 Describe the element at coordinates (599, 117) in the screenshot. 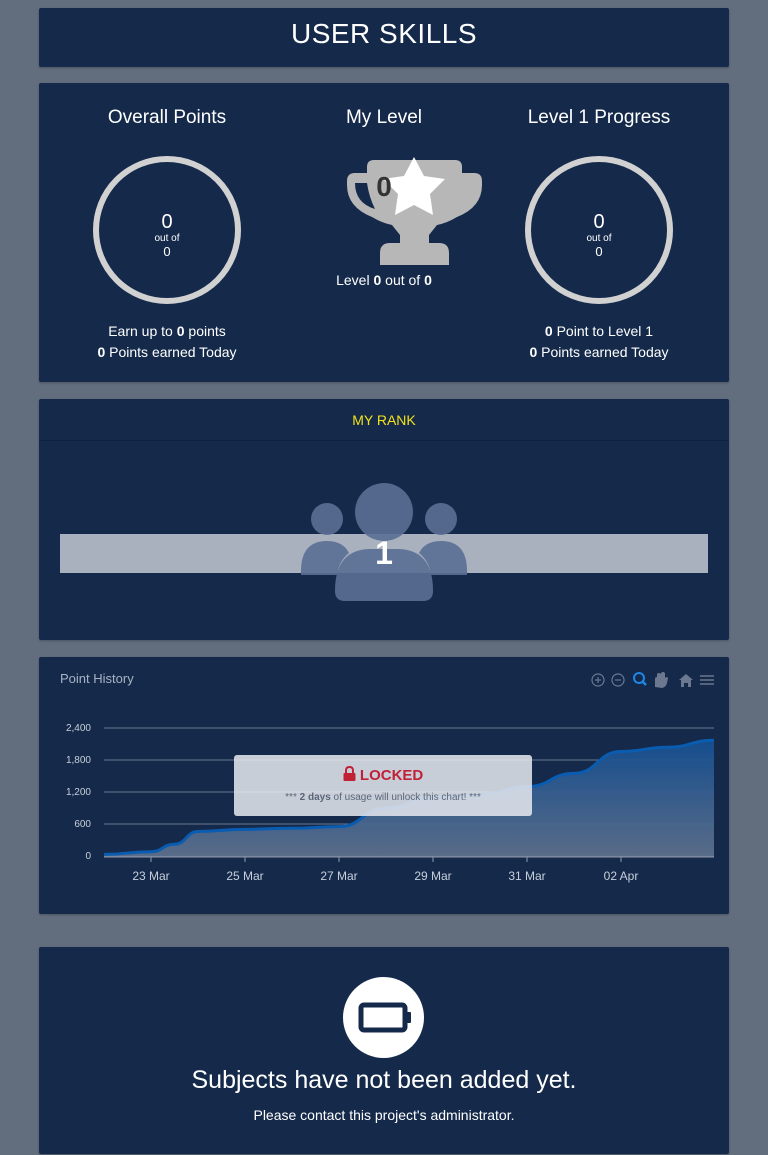

I see `level-progress-heading: Level 1 Progress` at that location.